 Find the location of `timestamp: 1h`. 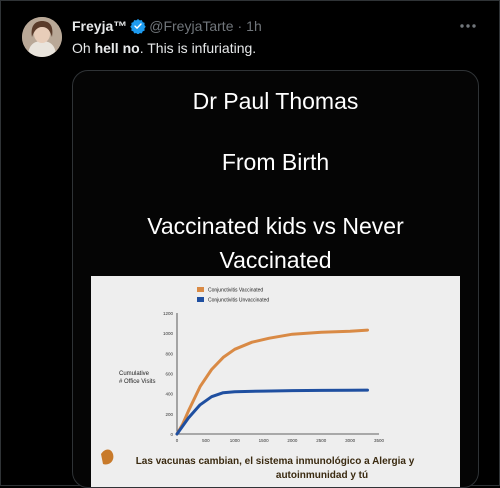

timestamp: 1h is located at coordinates (254, 26).